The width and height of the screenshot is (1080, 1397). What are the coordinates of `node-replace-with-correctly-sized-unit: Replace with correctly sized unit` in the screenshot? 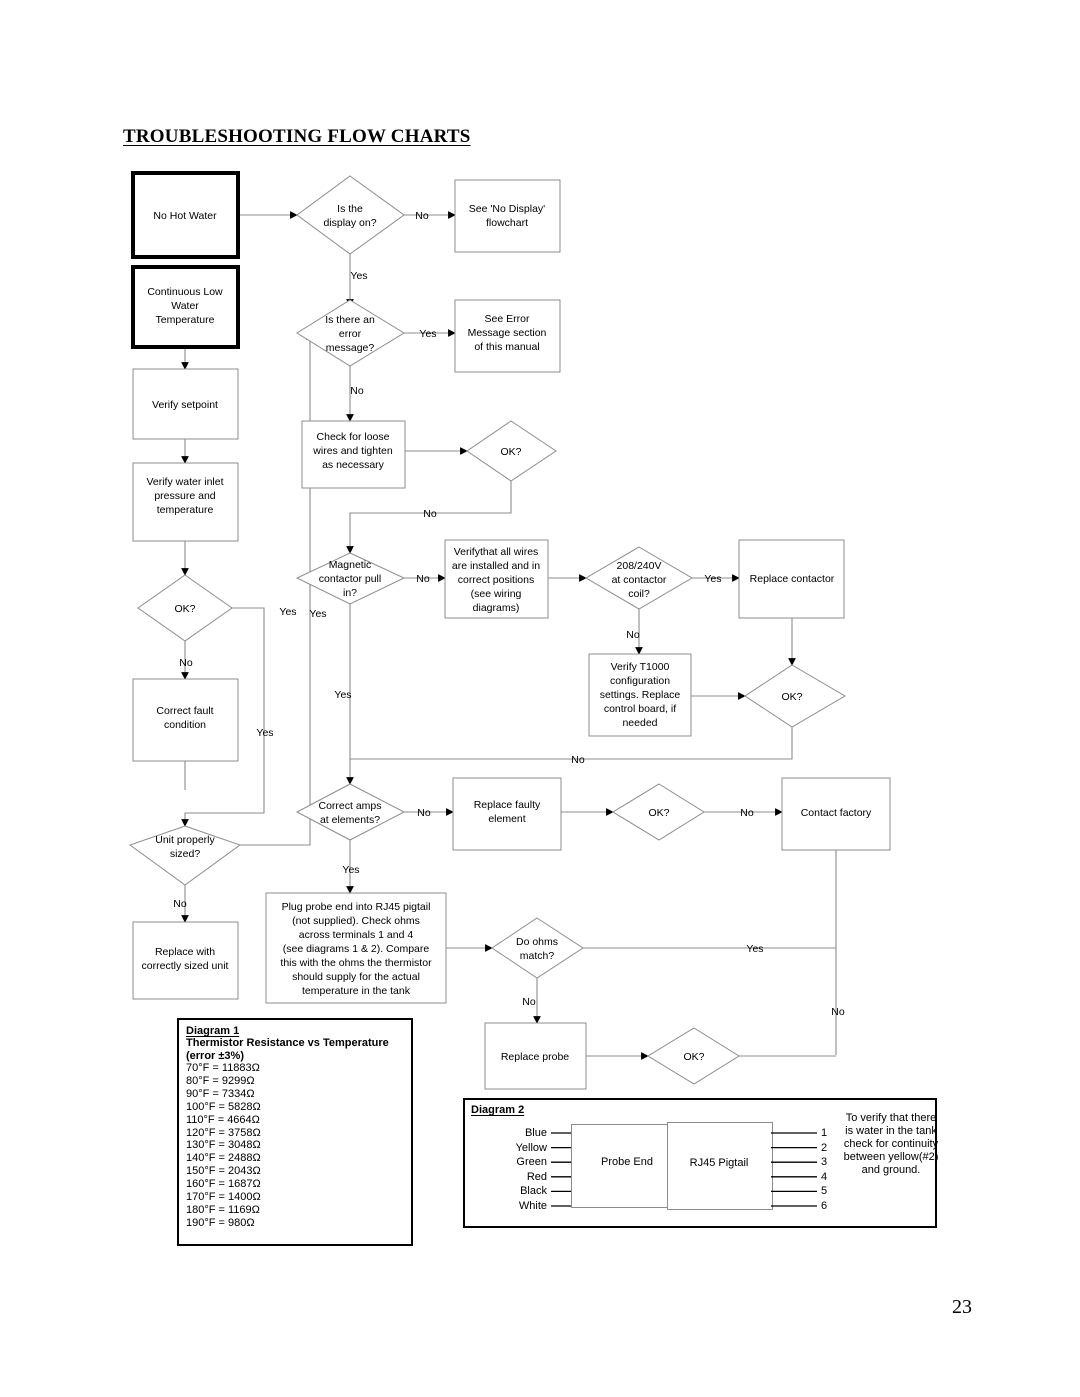 It's located at (185, 960).